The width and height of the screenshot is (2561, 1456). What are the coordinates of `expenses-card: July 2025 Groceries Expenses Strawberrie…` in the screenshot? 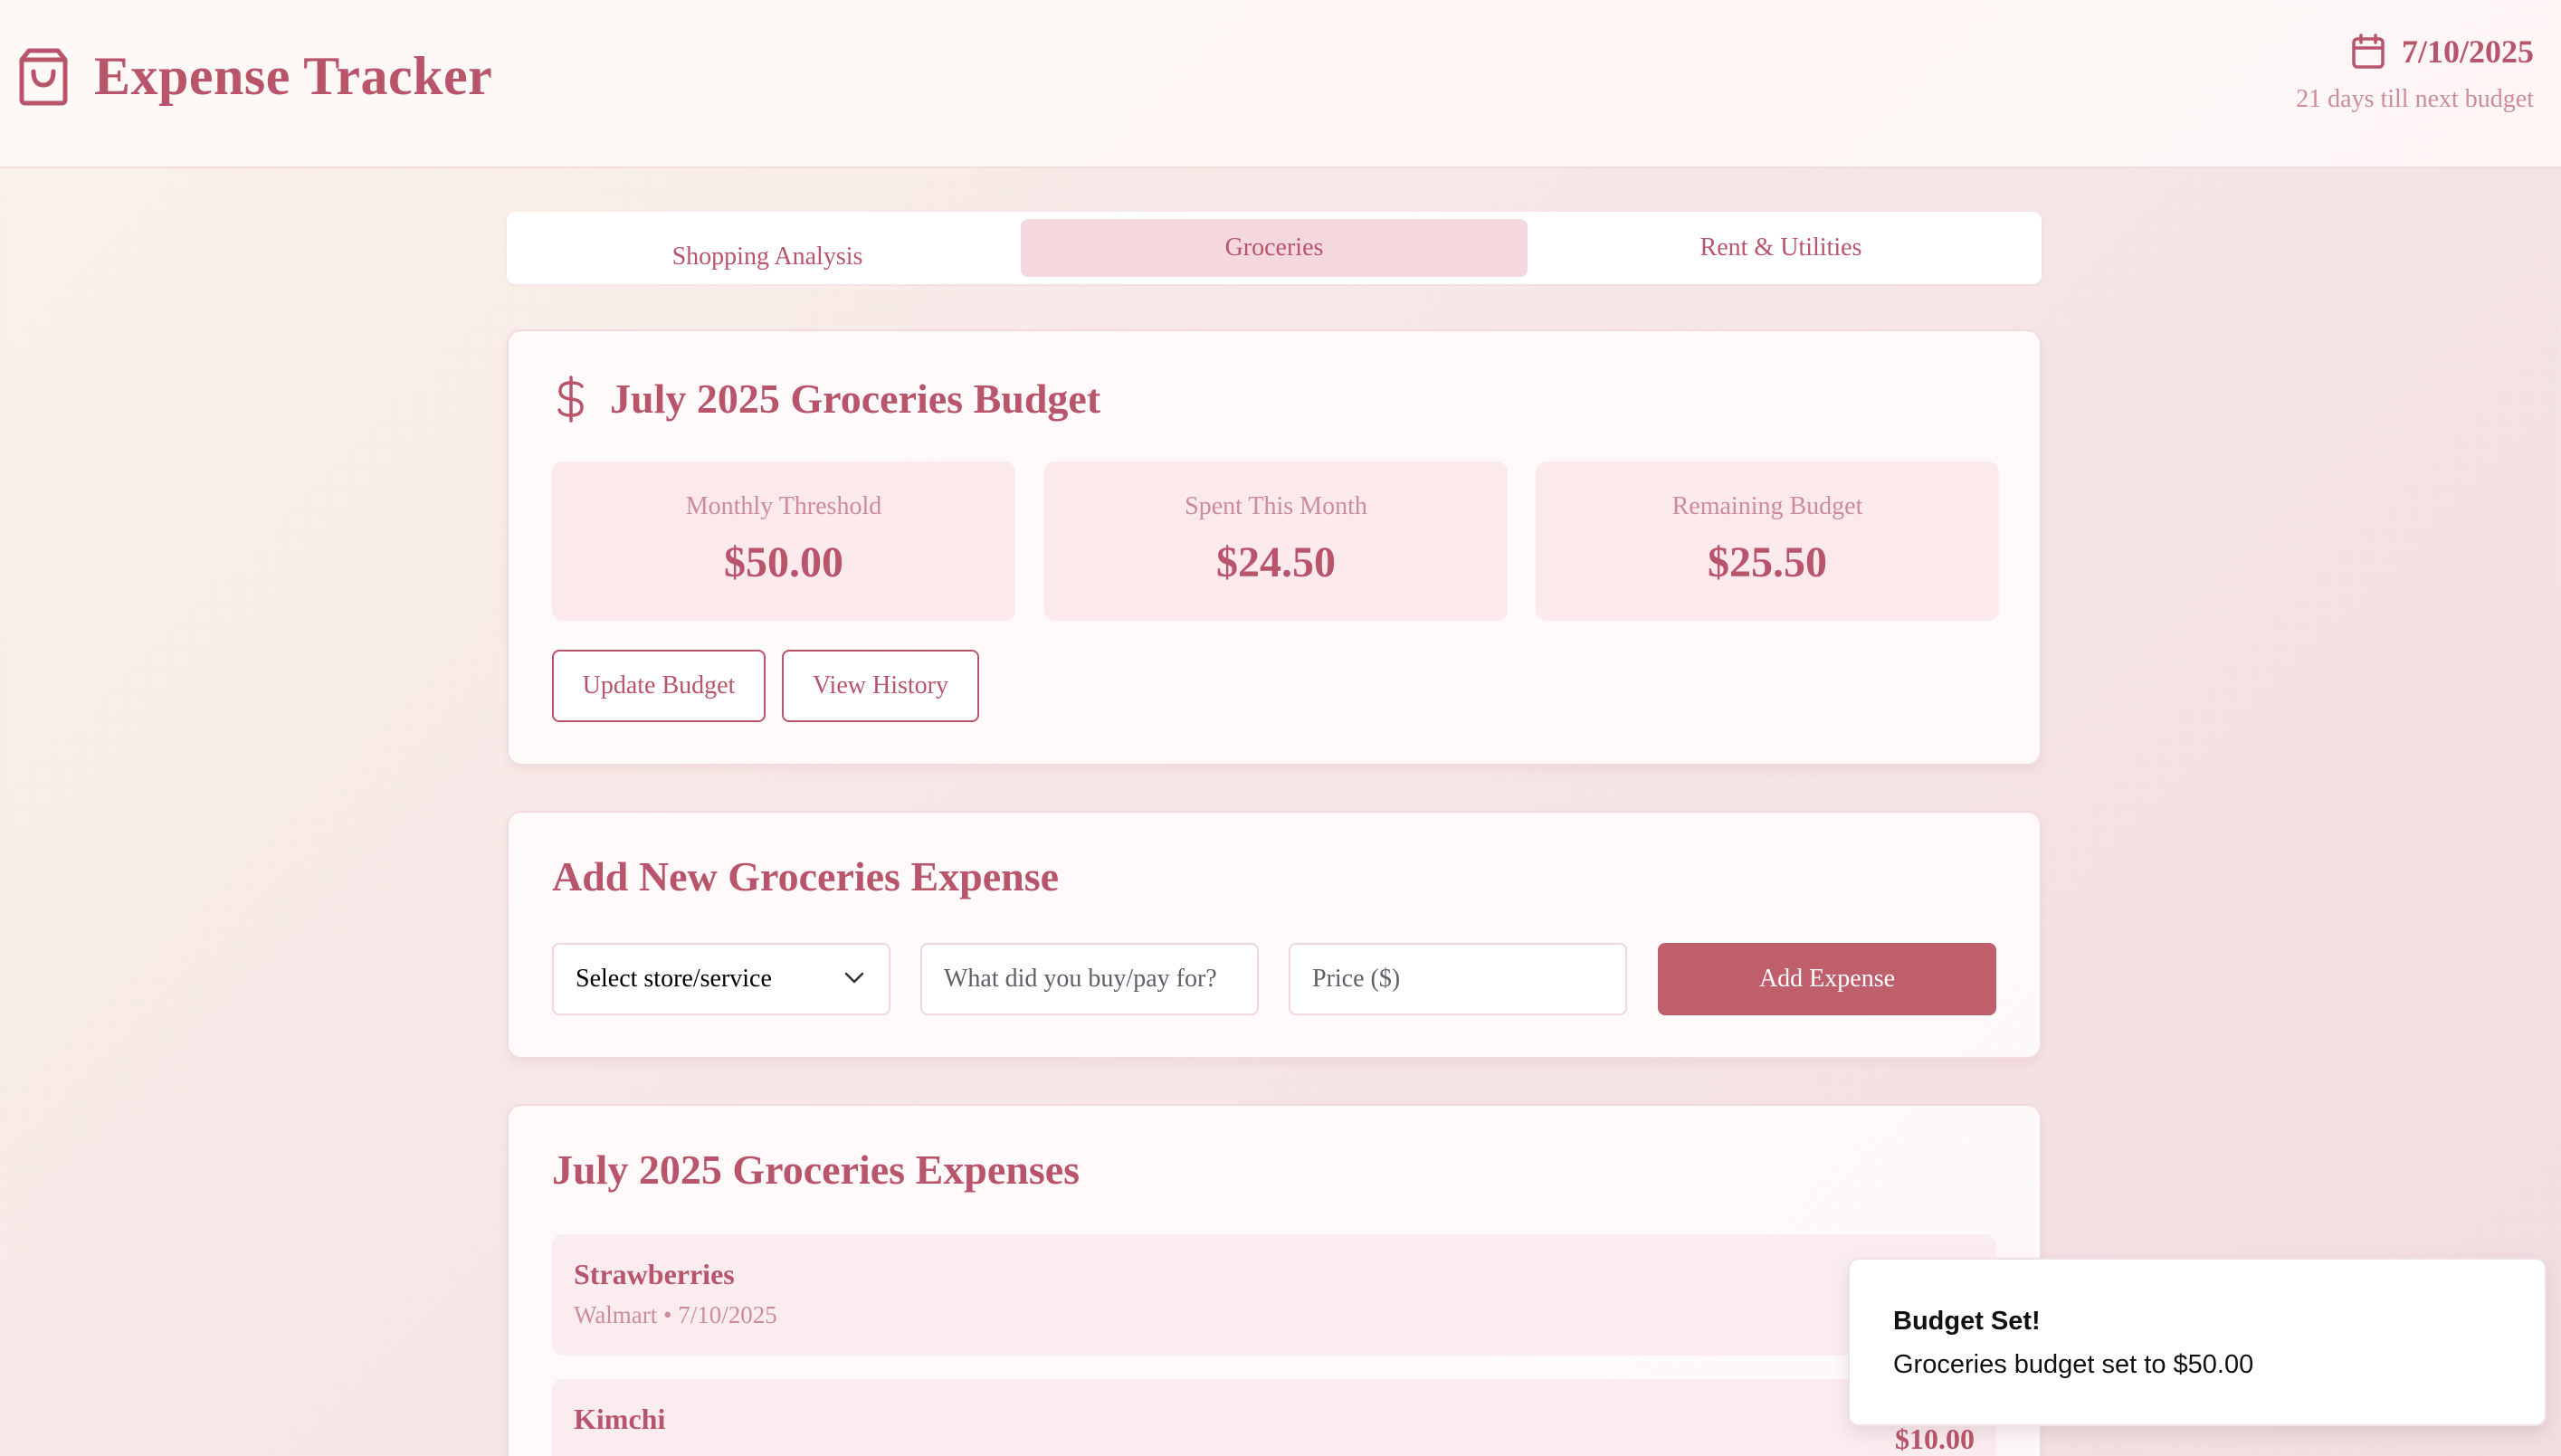 It's located at (1275, 1280).